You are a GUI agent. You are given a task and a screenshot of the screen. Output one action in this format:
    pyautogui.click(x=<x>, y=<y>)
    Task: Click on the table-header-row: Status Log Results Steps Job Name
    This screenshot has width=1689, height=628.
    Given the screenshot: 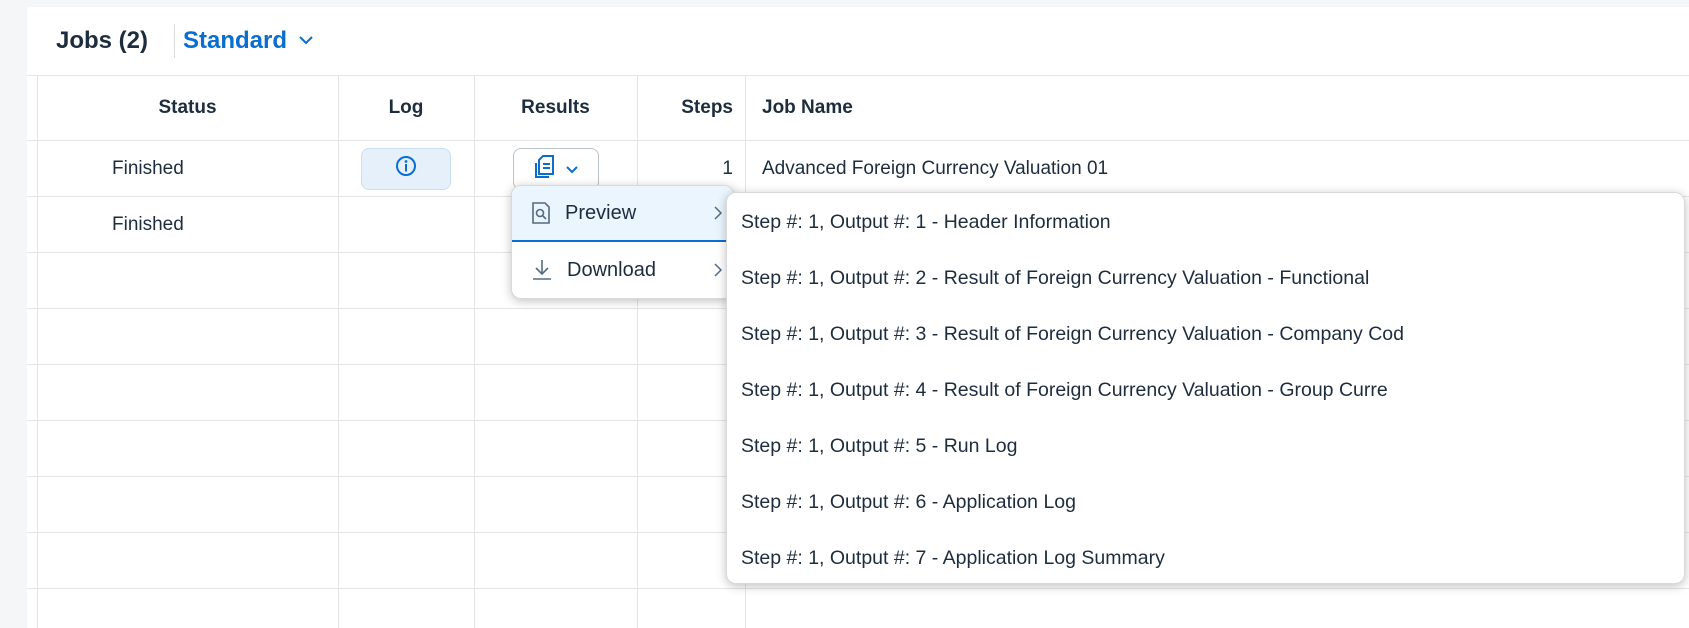 What is the action you would take?
    pyautogui.click(x=858, y=108)
    